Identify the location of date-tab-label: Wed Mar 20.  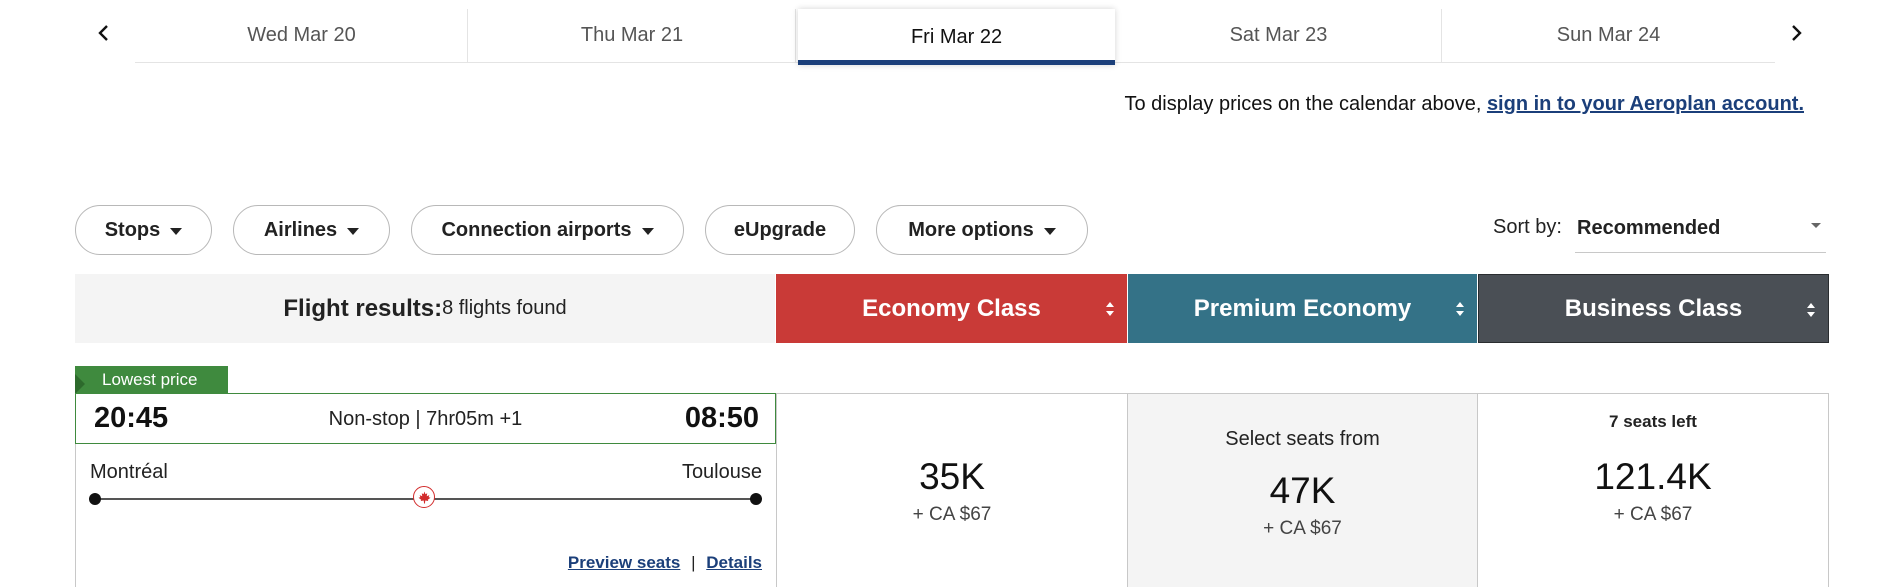
(301, 35).